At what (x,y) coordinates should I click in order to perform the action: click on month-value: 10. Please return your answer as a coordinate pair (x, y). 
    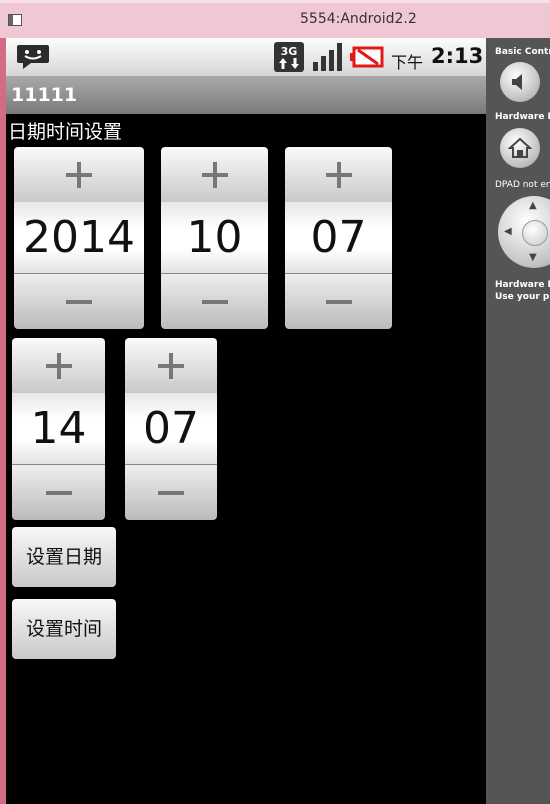
    Looking at the image, I should click on (214, 238).